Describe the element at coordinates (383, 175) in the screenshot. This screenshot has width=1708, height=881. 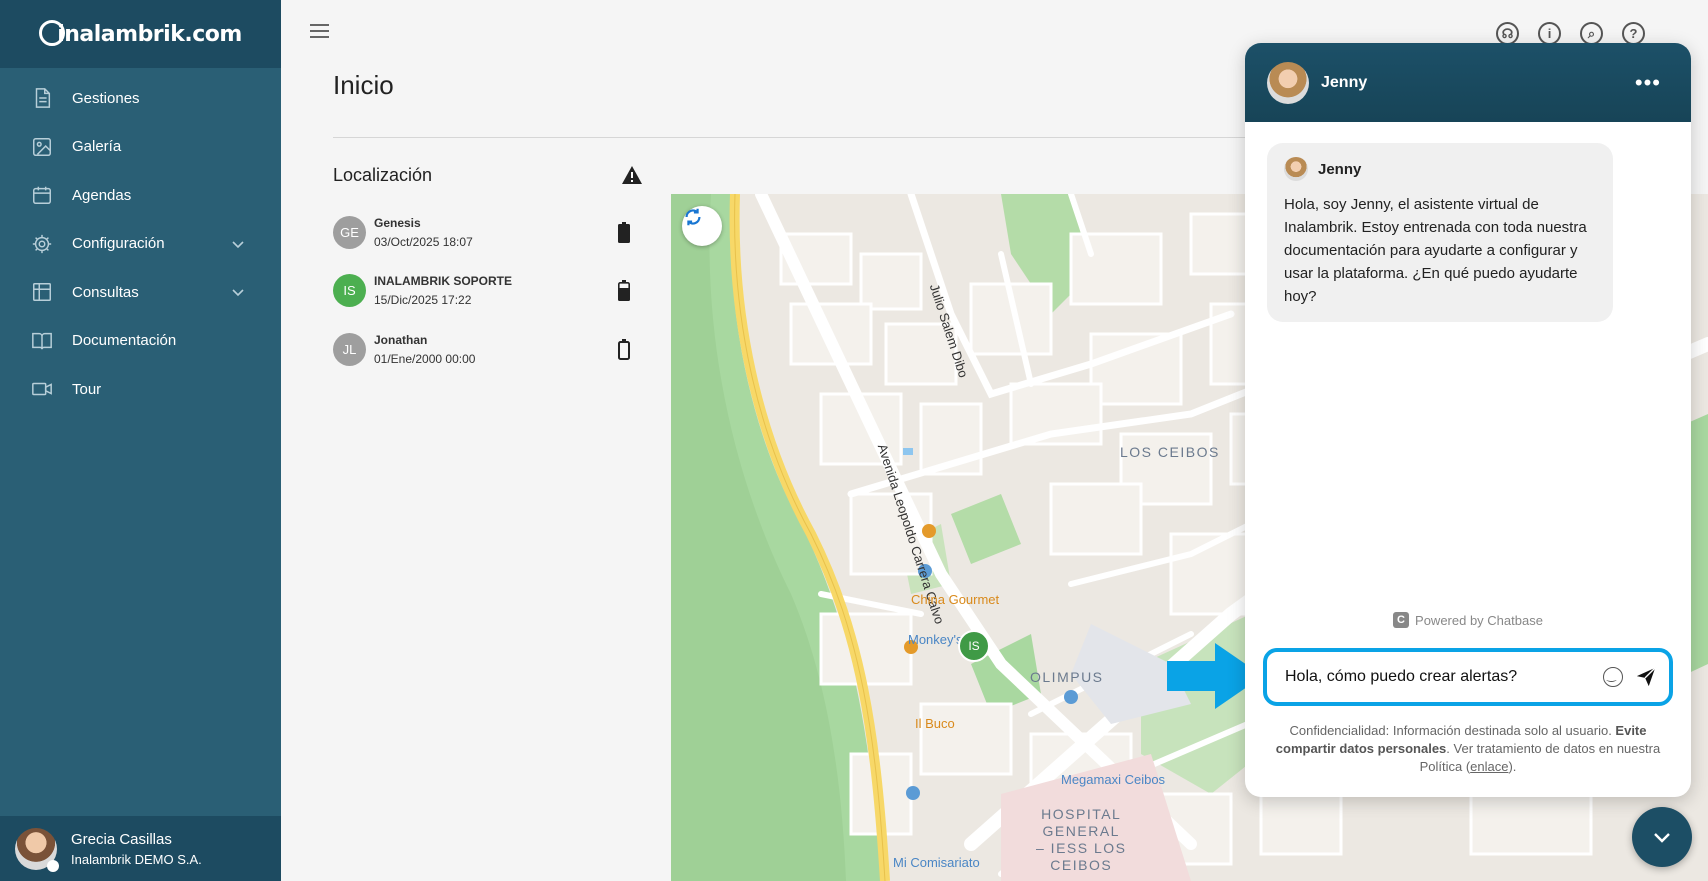
I see `location-title: Localización` at that location.